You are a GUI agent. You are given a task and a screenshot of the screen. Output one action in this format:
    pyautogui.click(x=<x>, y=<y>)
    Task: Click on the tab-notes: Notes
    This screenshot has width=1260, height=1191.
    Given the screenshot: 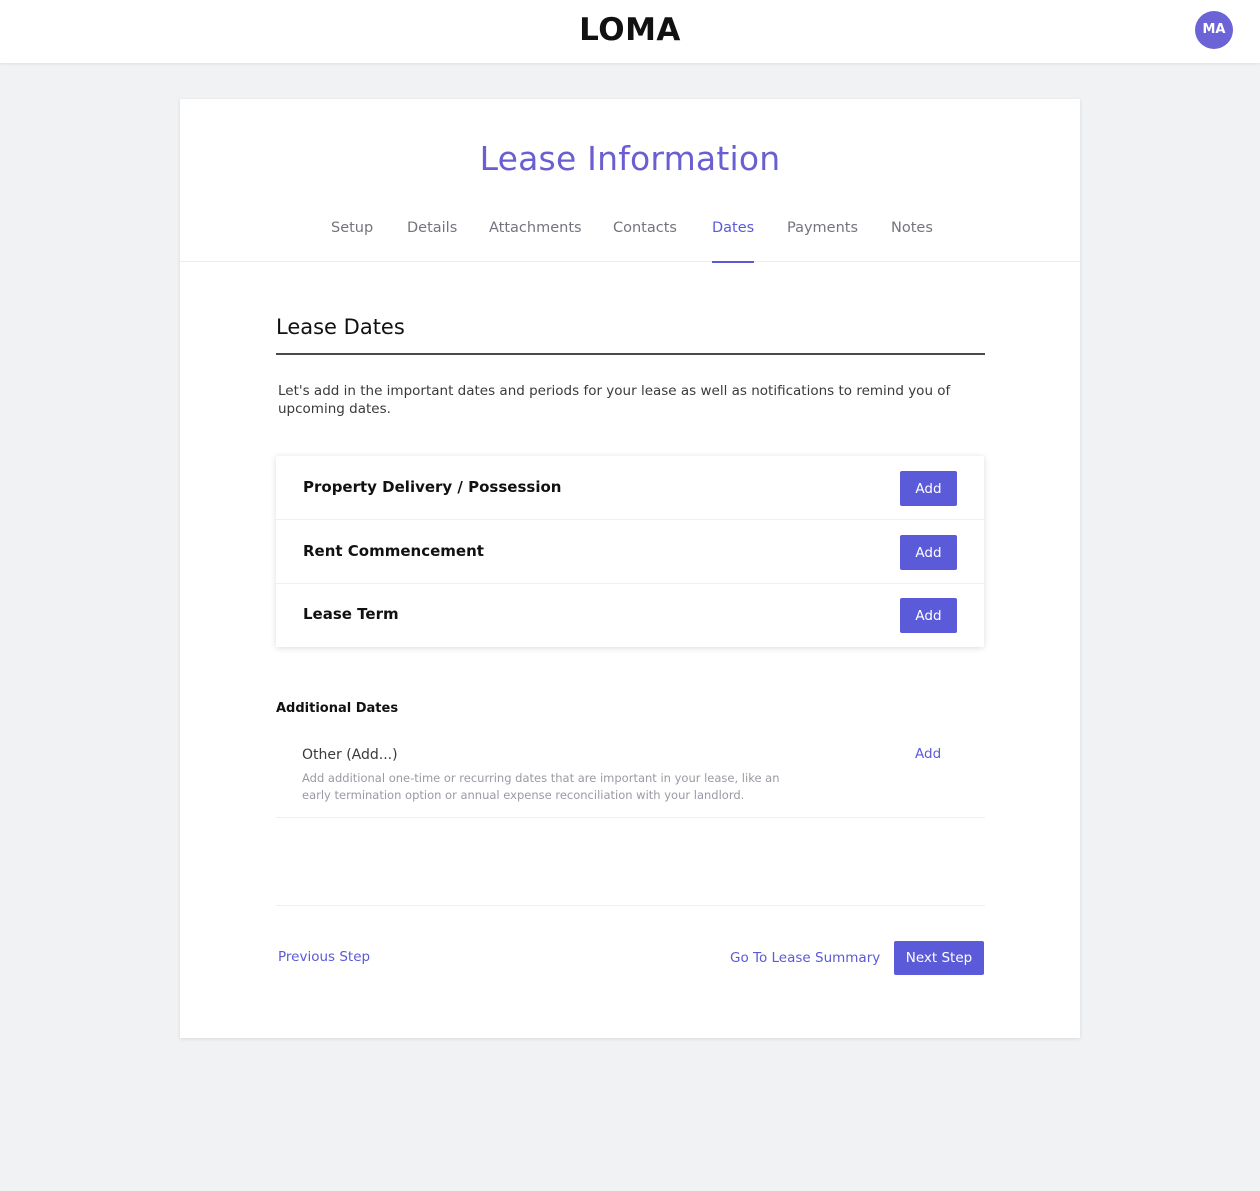 What is the action you would take?
    pyautogui.click(x=912, y=241)
    